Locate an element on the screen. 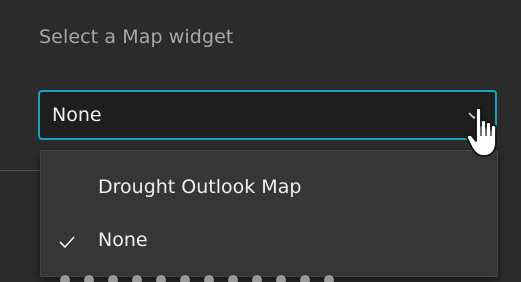 This screenshot has height=282, width=521. hand-pointer-cursor is located at coordinates (481, 132).